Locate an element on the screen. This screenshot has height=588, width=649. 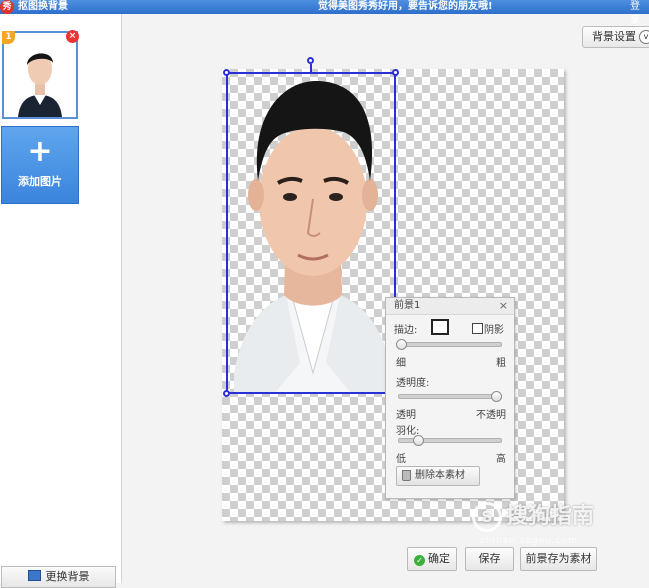
image-icon is located at coordinates (34, 575).